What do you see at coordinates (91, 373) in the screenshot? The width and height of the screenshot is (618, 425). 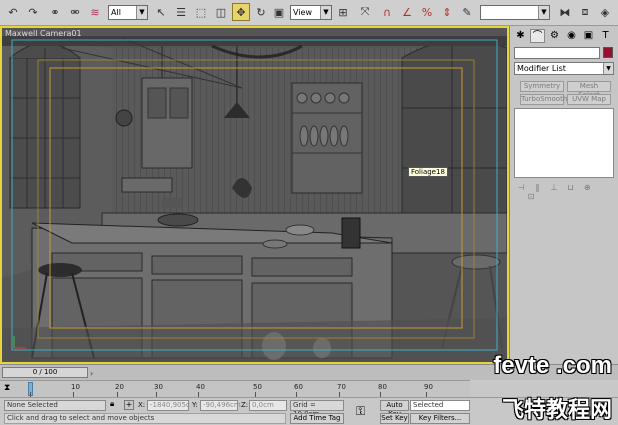 I see `next-frame-icon: ›` at bounding box center [91, 373].